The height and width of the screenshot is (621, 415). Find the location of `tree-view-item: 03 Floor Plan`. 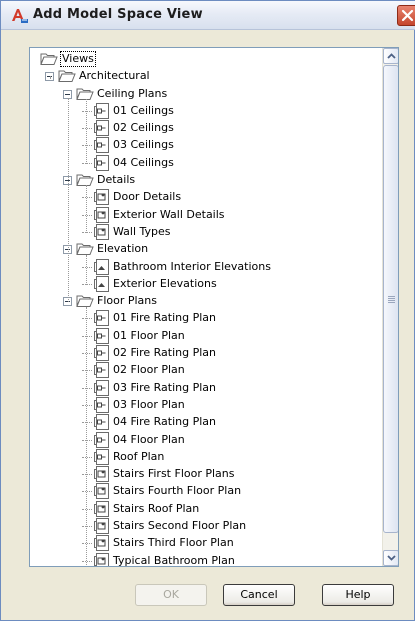

tree-view-item: 03 Floor Plan is located at coordinates (206, 405).